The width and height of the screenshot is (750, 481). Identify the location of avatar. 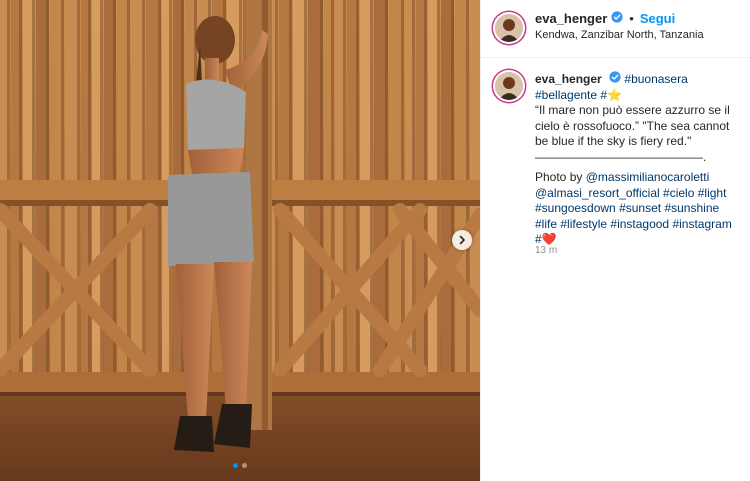
(509, 28).